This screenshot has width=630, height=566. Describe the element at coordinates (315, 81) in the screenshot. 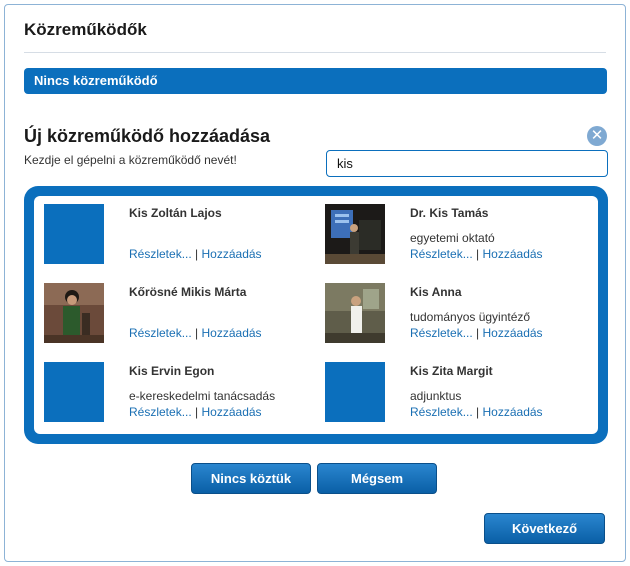

I see `empty-status-bar: Nincs közreműködő` at that location.